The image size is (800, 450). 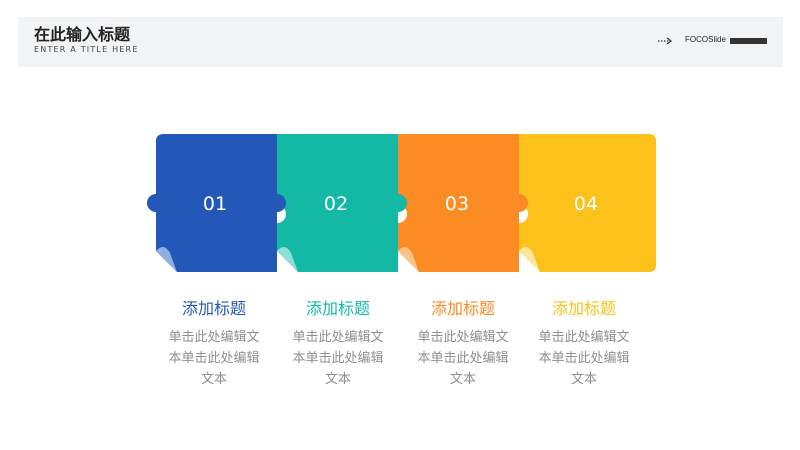 What do you see at coordinates (586, 204) in the screenshot?
I see `step-number: 04` at bounding box center [586, 204].